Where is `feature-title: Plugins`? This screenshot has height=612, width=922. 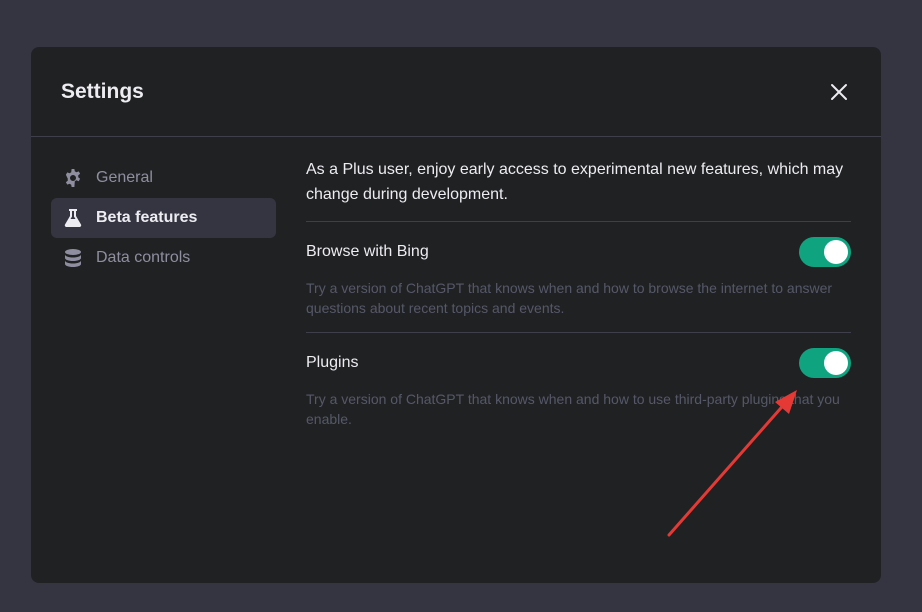
feature-title: Plugins is located at coordinates (332, 362).